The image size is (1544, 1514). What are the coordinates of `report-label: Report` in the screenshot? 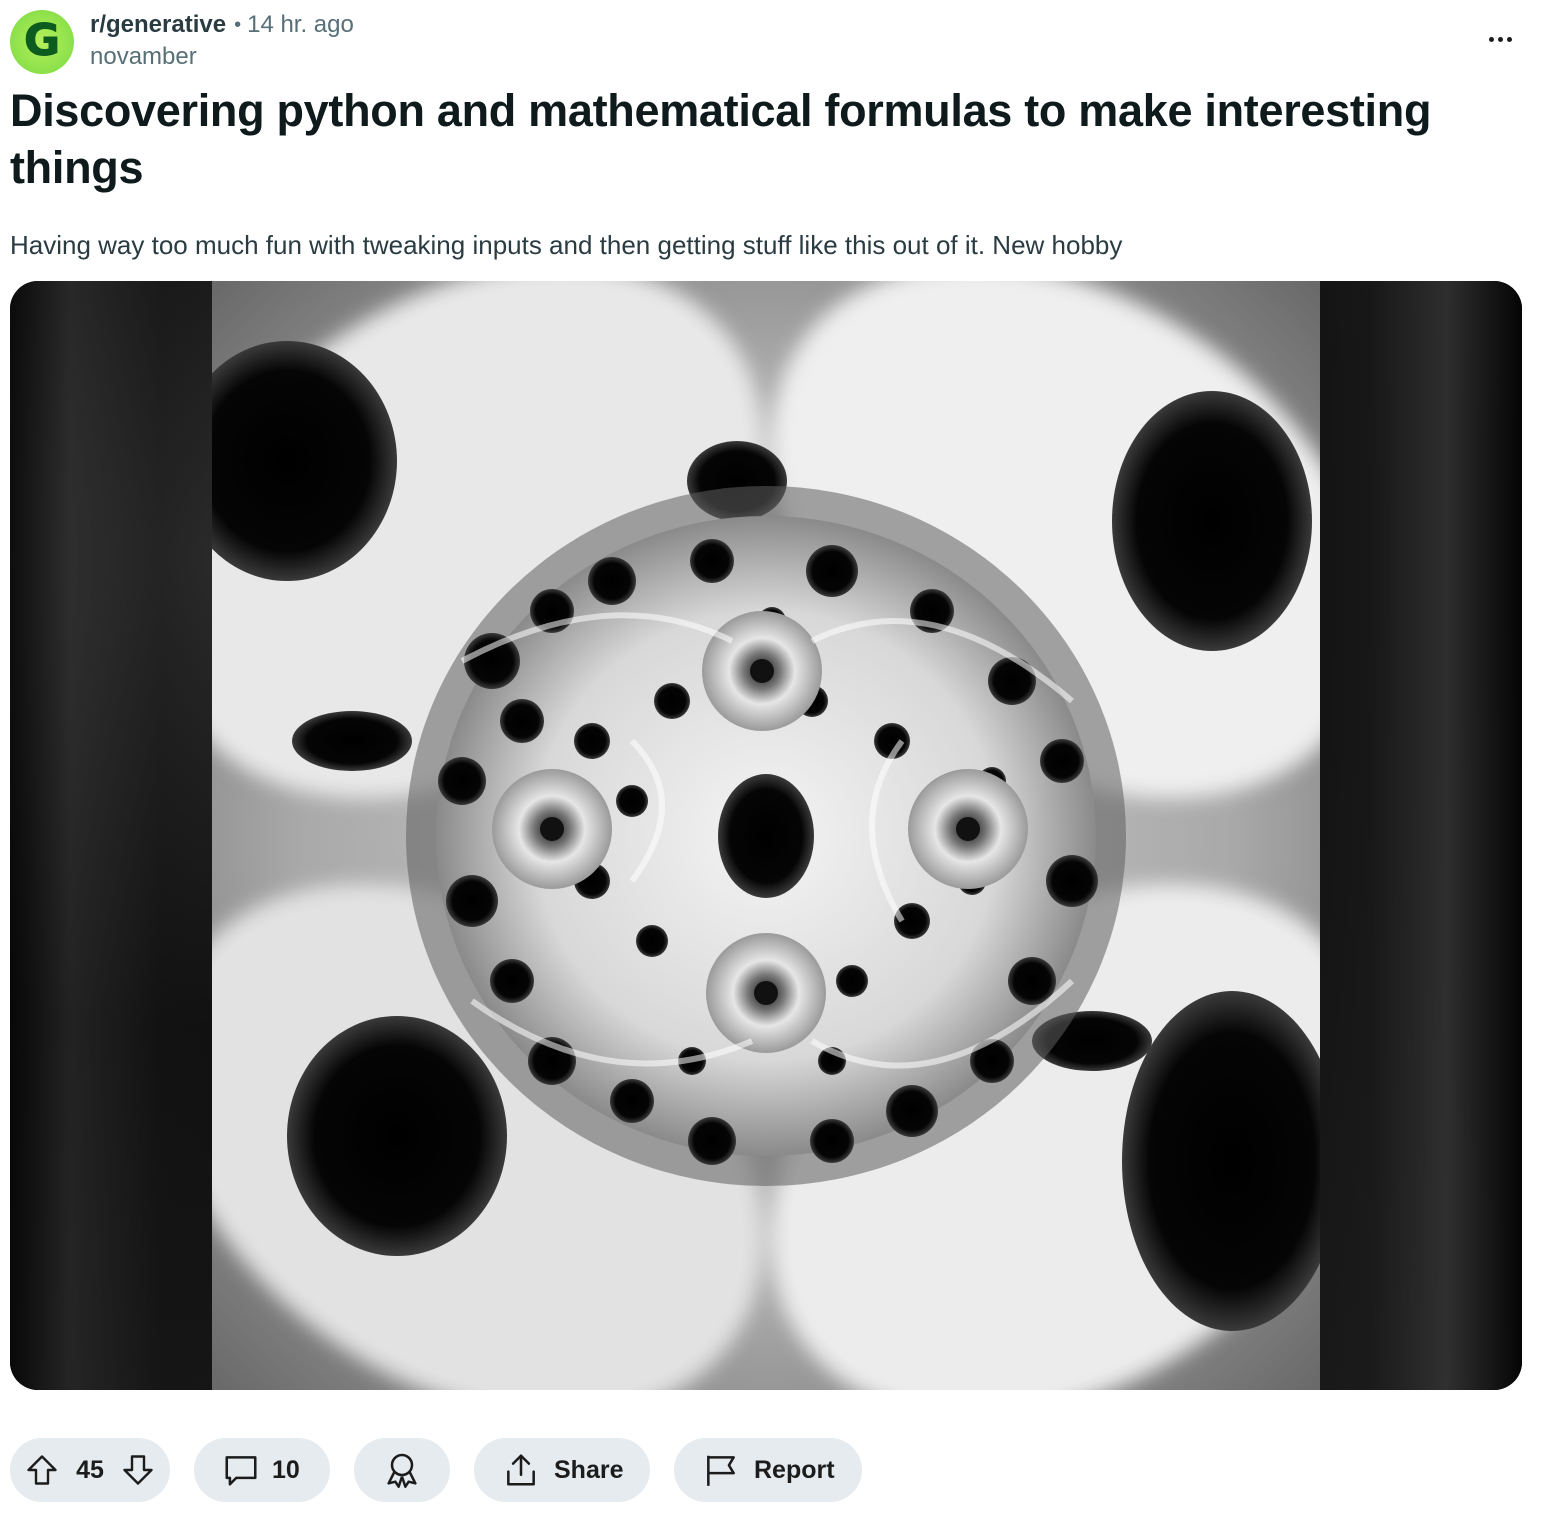 It's located at (794, 1469).